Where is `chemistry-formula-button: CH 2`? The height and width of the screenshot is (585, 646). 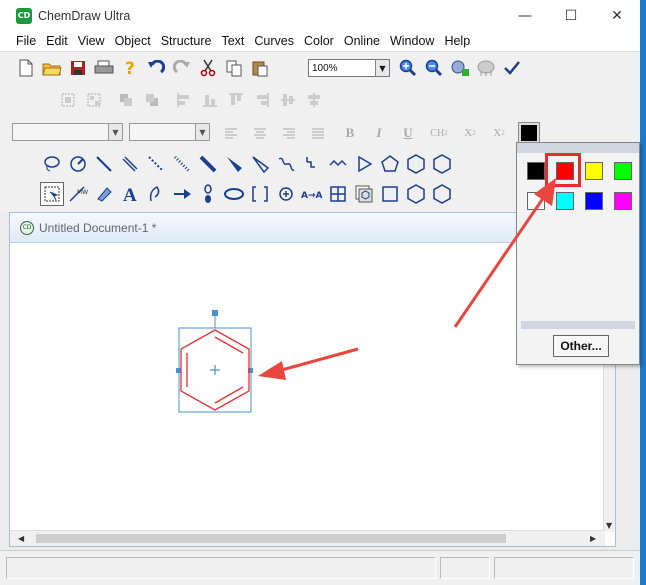 chemistry-formula-button: CH 2 is located at coordinates (439, 133).